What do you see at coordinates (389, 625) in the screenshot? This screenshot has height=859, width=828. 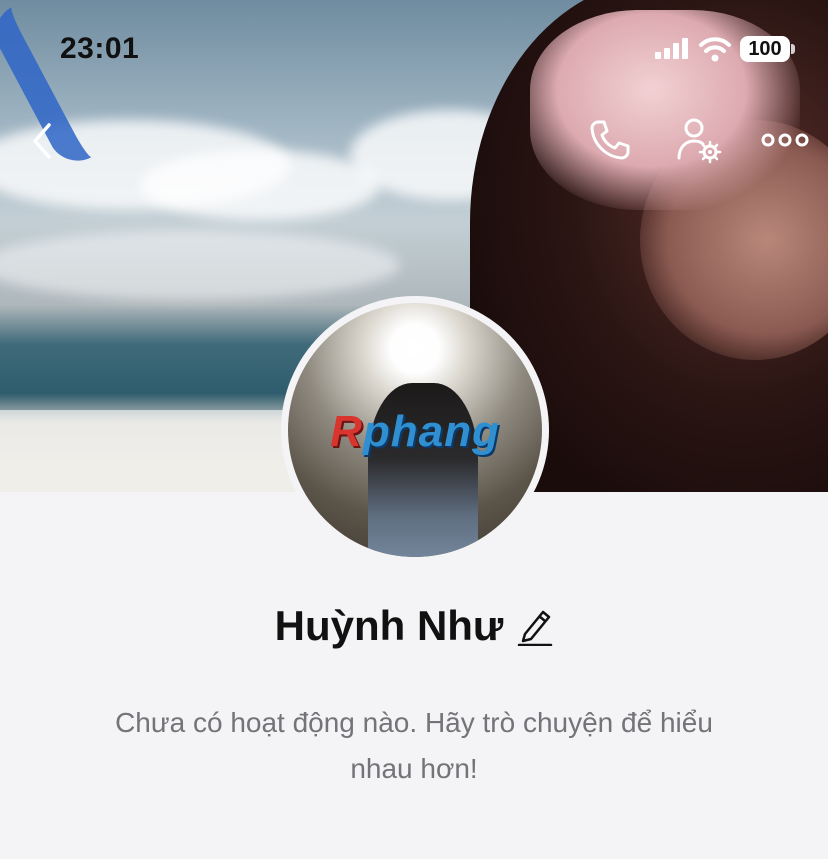 I see `profile-name: Huỳnh Như` at bounding box center [389, 625].